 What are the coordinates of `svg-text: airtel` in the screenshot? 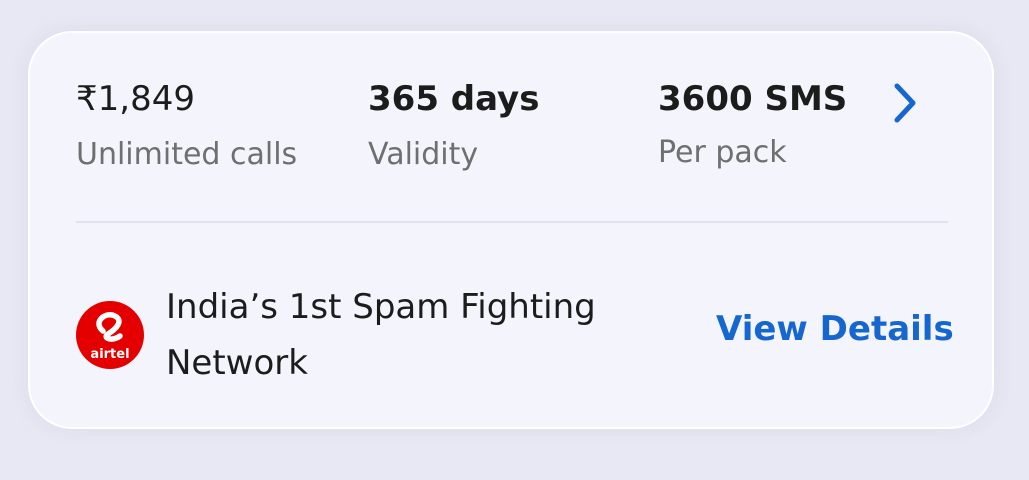 It's located at (109, 354).